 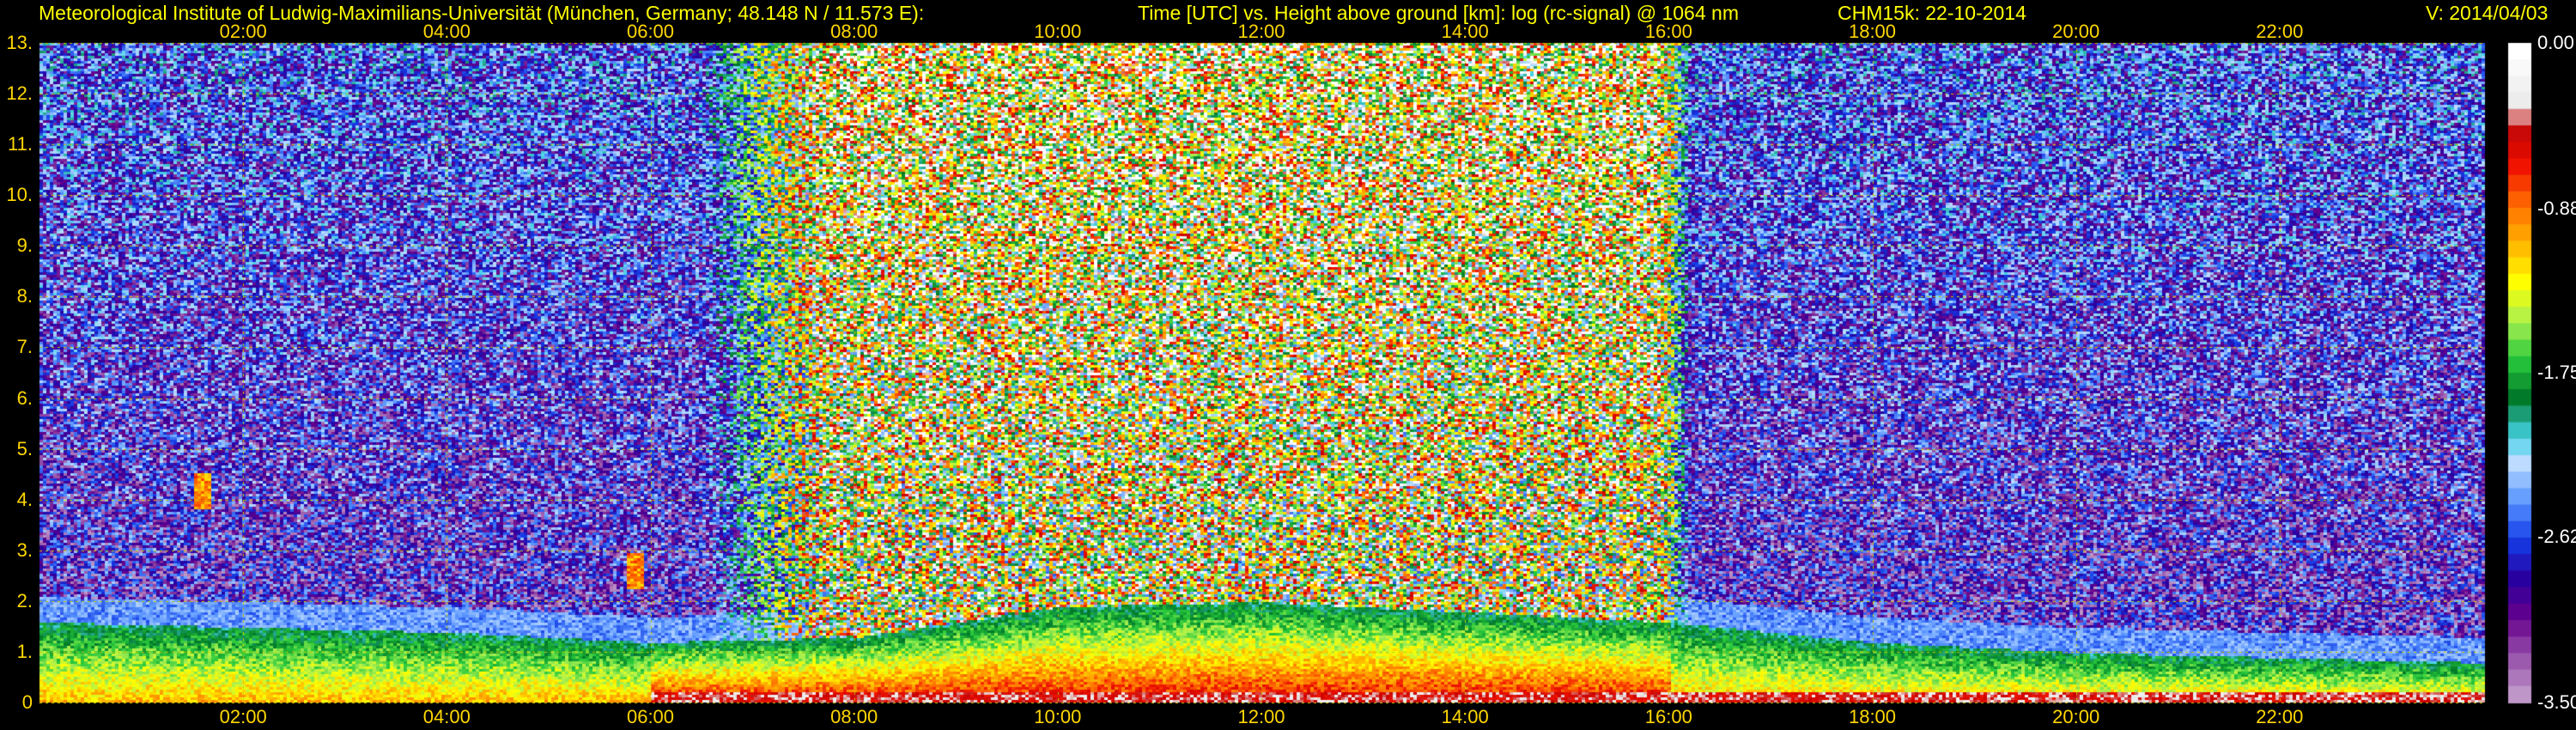 What do you see at coordinates (25, 499) in the screenshot?
I see `y-tick-label: 4.` at bounding box center [25, 499].